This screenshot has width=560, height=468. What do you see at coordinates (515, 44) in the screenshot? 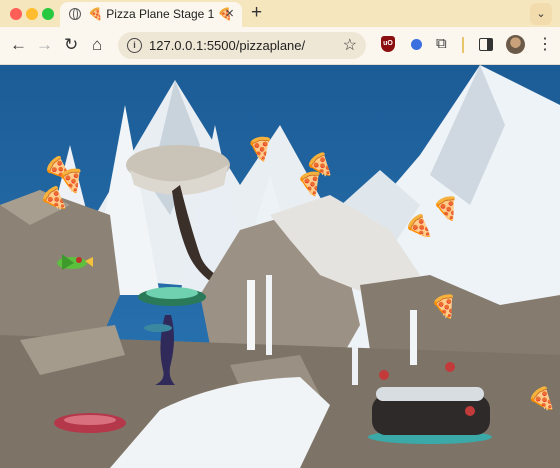
I see `profile-avatar` at bounding box center [515, 44].